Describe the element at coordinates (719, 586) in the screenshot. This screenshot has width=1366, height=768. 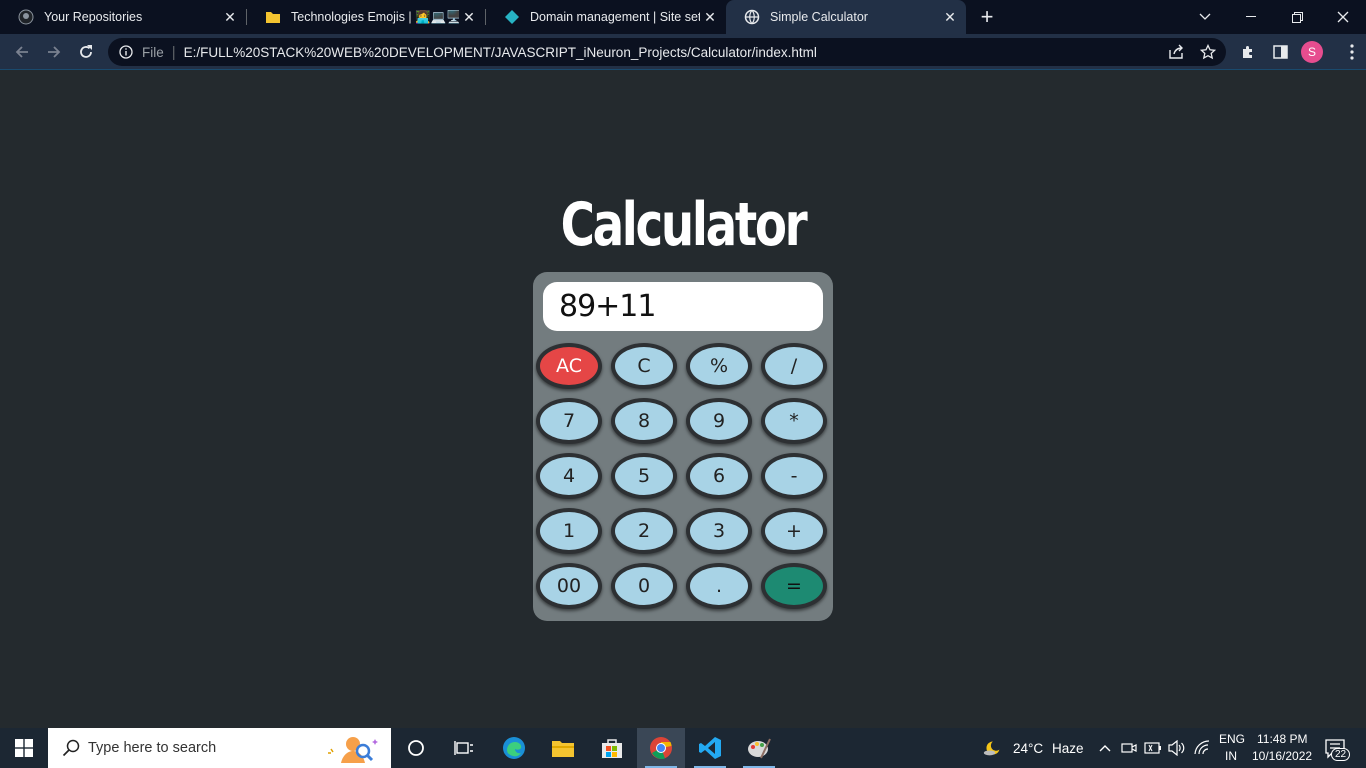
I see `key-decimal-button: .` at that location.